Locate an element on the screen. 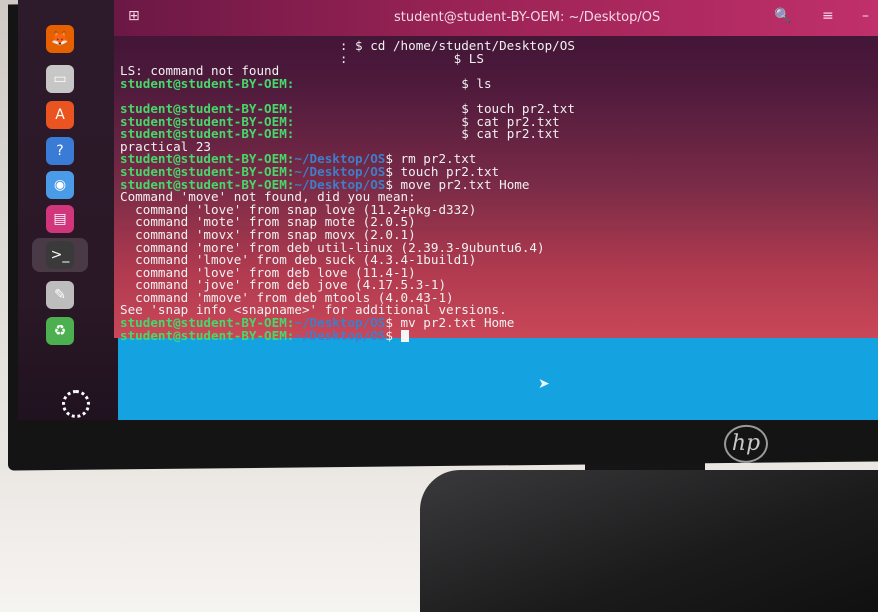  show-apps-icon is located at coordinates (76, 404).